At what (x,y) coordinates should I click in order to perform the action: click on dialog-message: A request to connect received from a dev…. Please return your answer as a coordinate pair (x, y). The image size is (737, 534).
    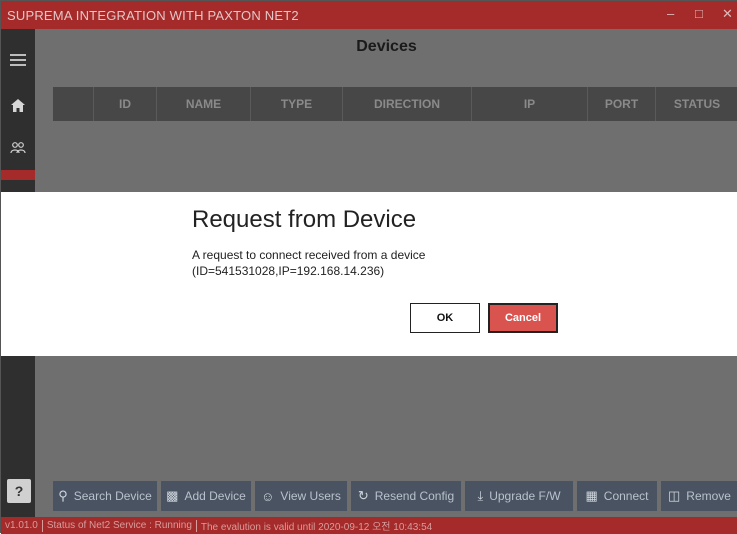
    Looking at the image, I should click on (309, 255).